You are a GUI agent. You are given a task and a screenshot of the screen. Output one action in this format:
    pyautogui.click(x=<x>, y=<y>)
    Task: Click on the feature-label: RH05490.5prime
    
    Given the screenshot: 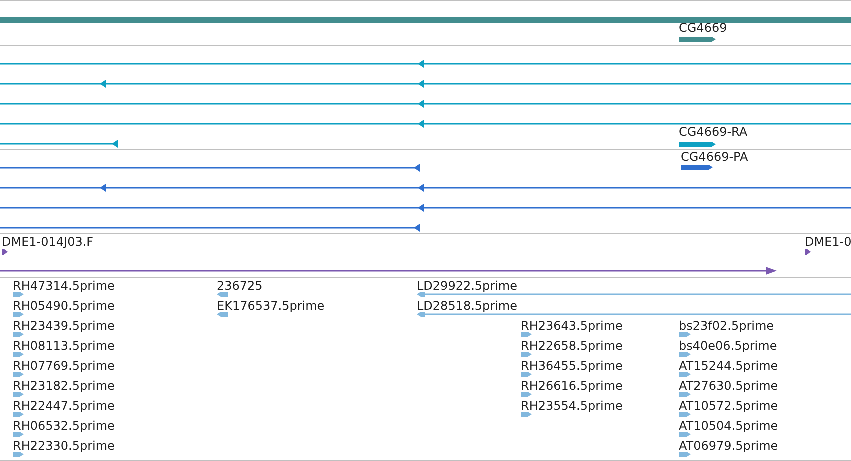 What is the action you would take?
    pyautogui.click(x=64, y=306)
    